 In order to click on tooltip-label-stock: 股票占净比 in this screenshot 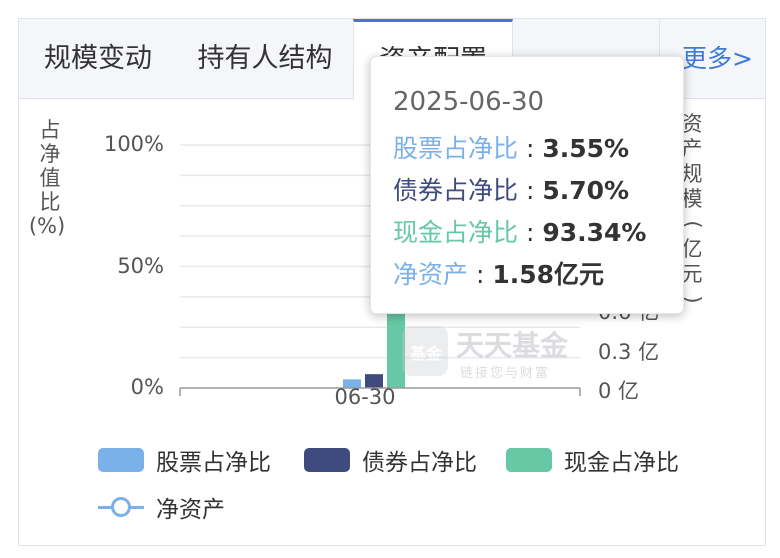, I will do `click(456, 148)`.